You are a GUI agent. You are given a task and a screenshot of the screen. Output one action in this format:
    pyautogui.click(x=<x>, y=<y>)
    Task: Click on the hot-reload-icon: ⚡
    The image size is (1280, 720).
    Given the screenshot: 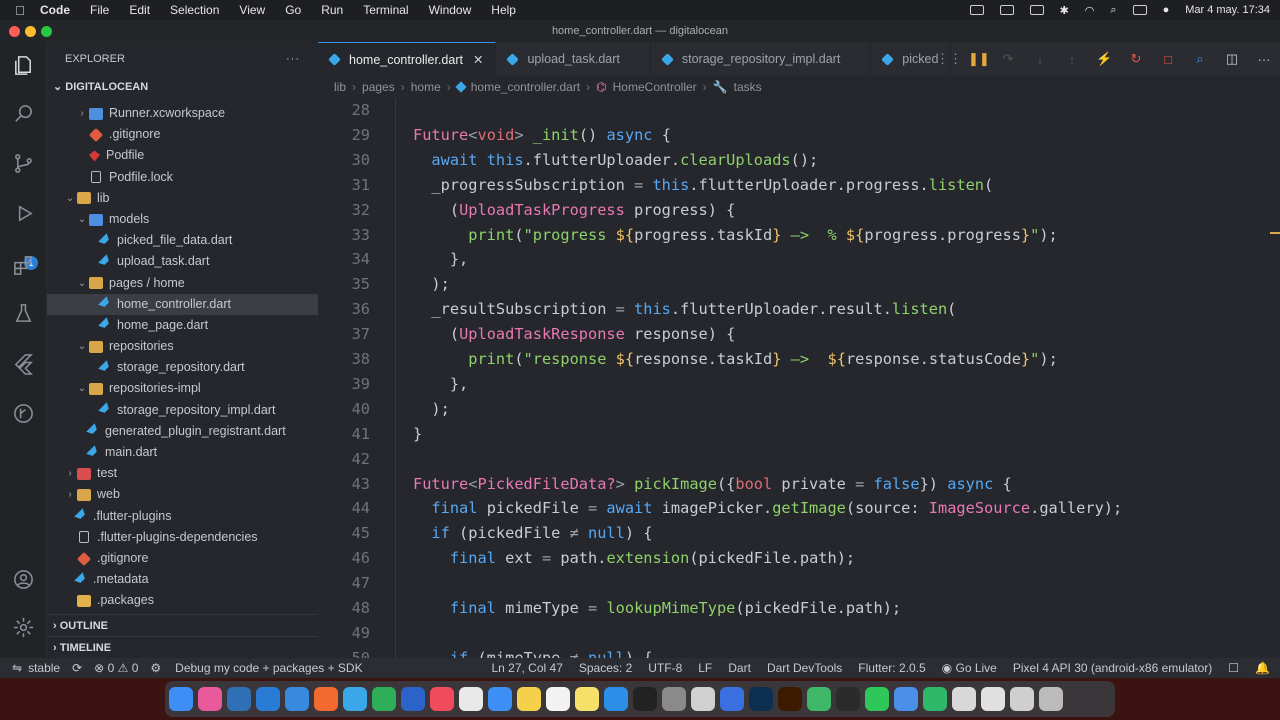 What is the action you would take?
    pyautogui.click(x=1104, y=59)
    